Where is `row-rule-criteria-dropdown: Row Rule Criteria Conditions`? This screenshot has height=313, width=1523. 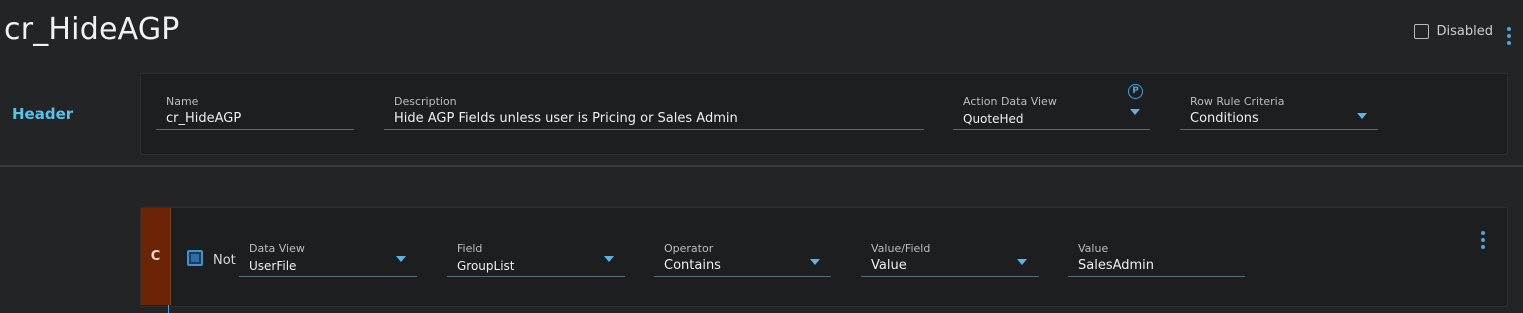 row-rule-criteria-dropdown: Row Rule Criteria Conditions is located at coordinates (1279, 112).